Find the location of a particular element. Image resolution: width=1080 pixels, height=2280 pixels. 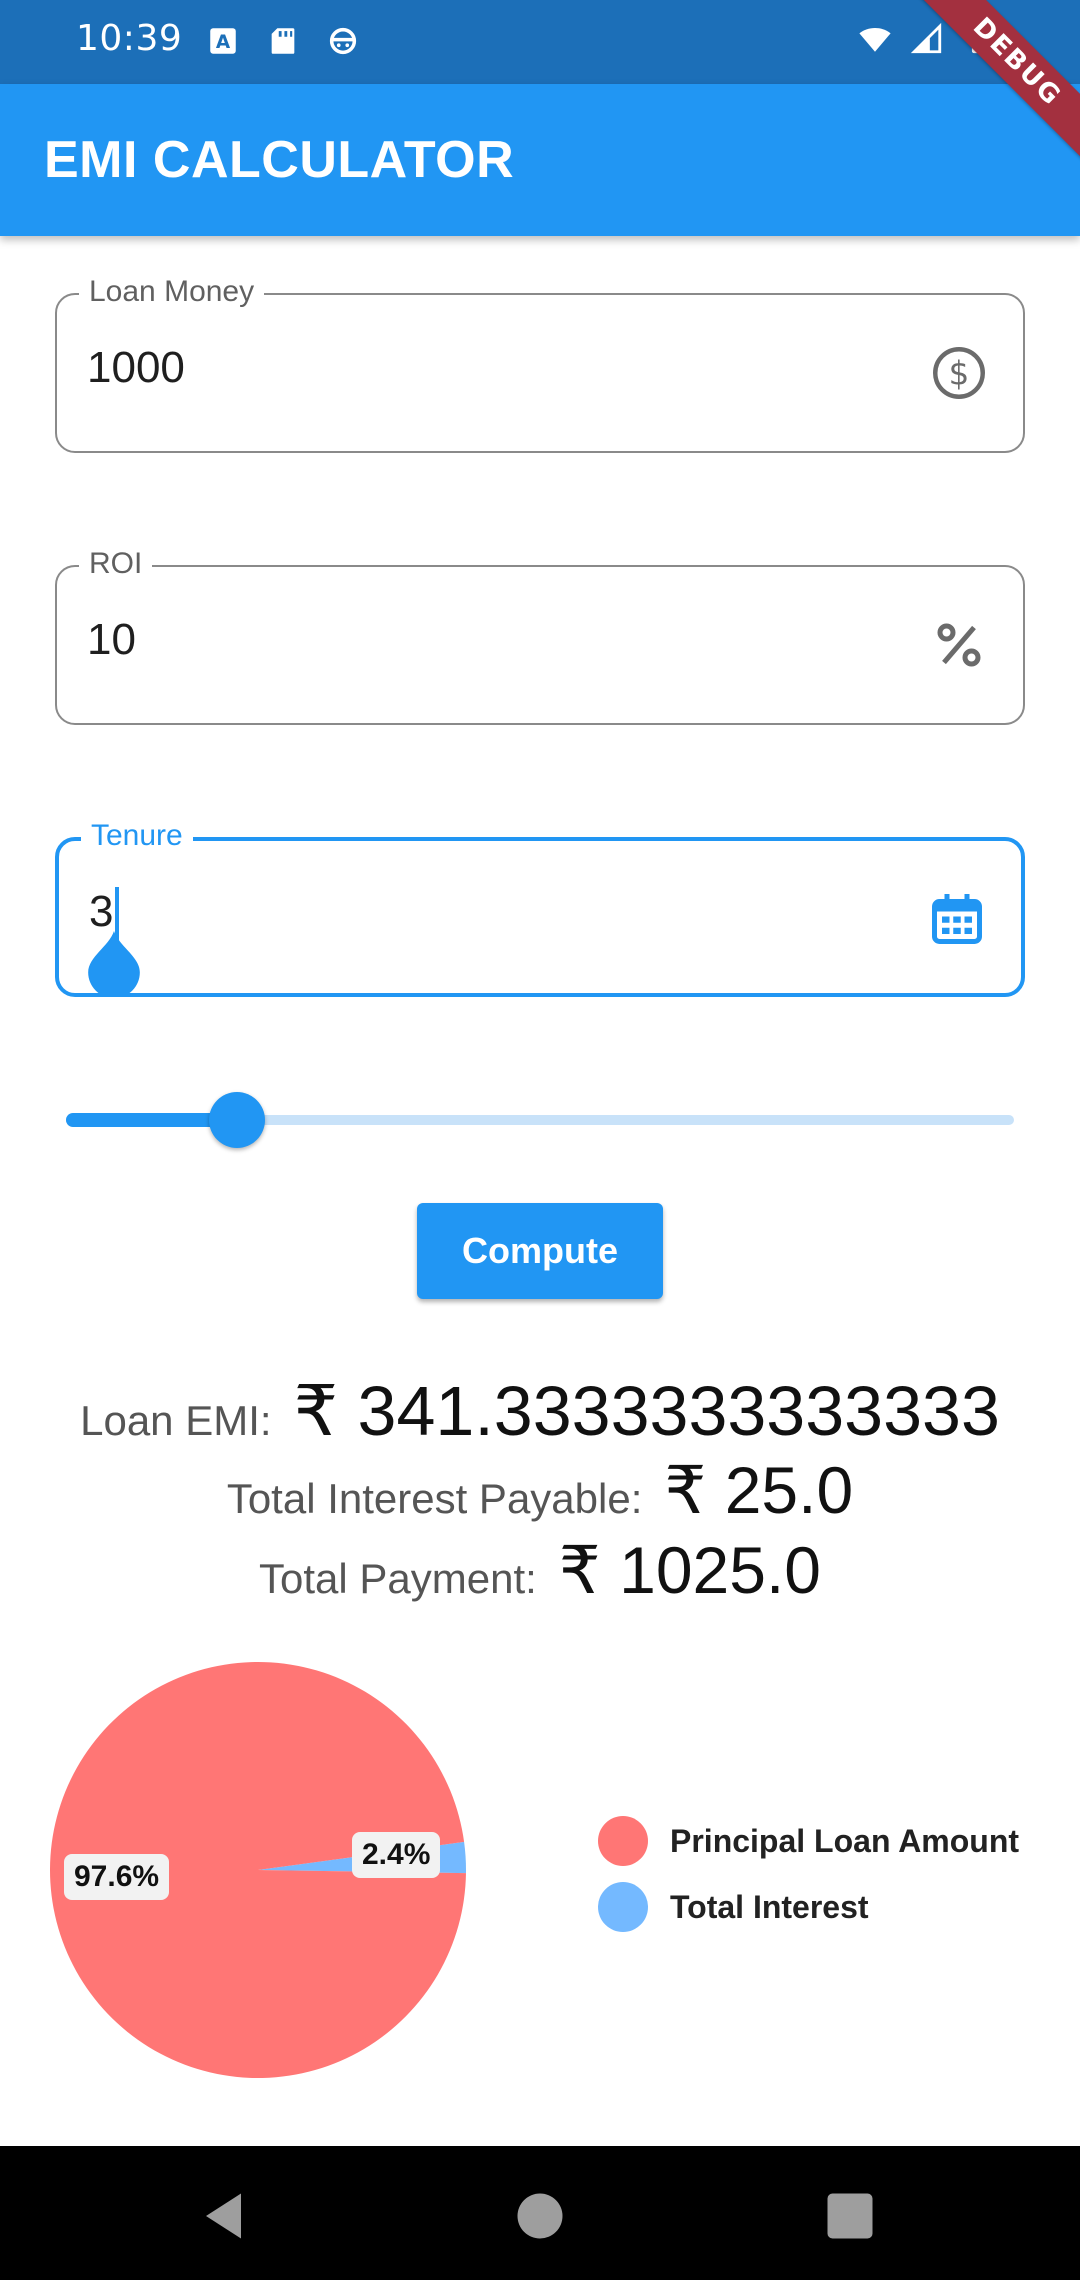

emi-label: Loan EMI: is located at coordinates (176, 1420).